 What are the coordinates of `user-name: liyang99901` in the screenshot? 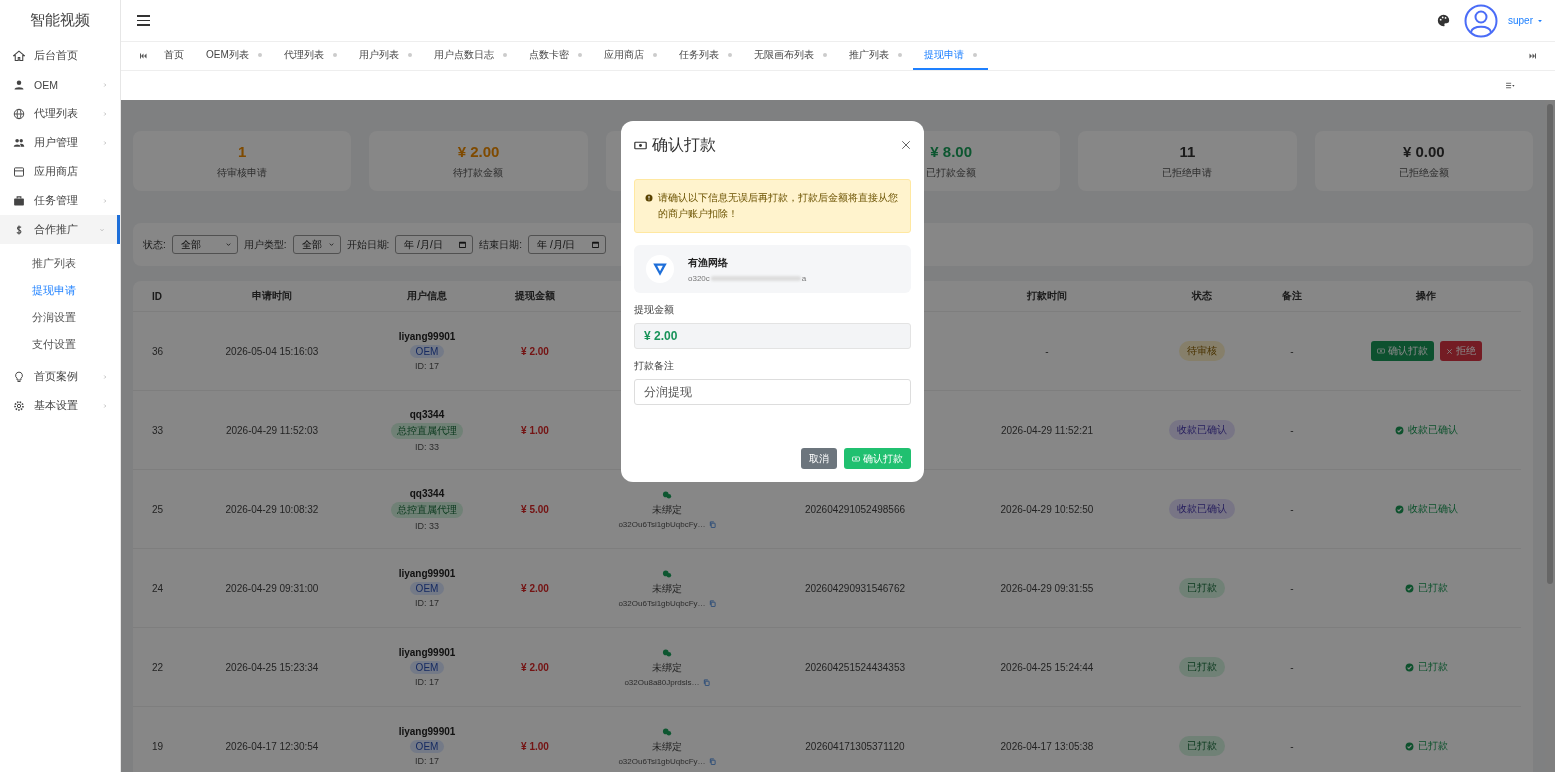 It's located at (427, 336).